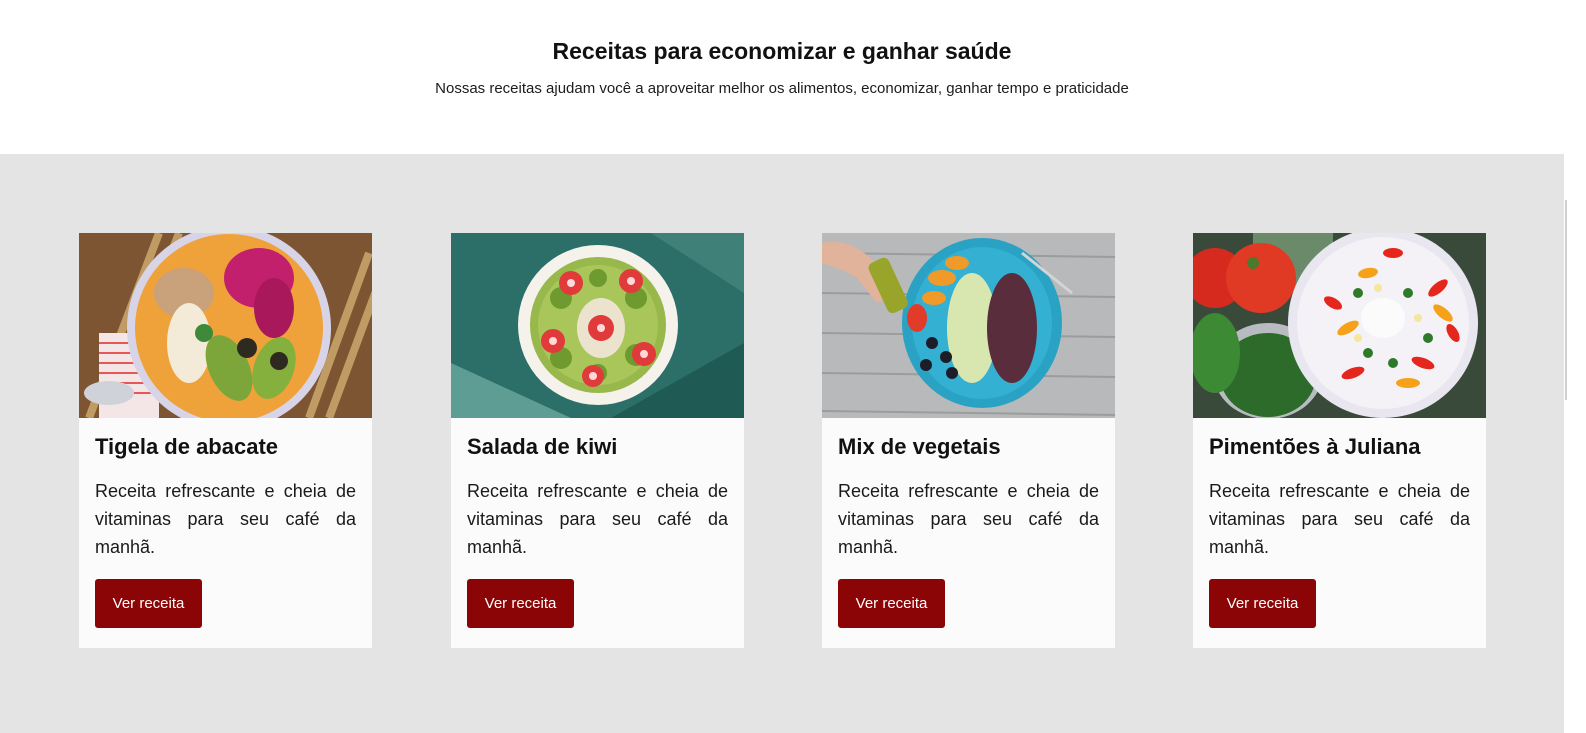  Describe the element at coordinates (1566, 300) in the screenshot. I see `scrollbar-thumb` at that location.